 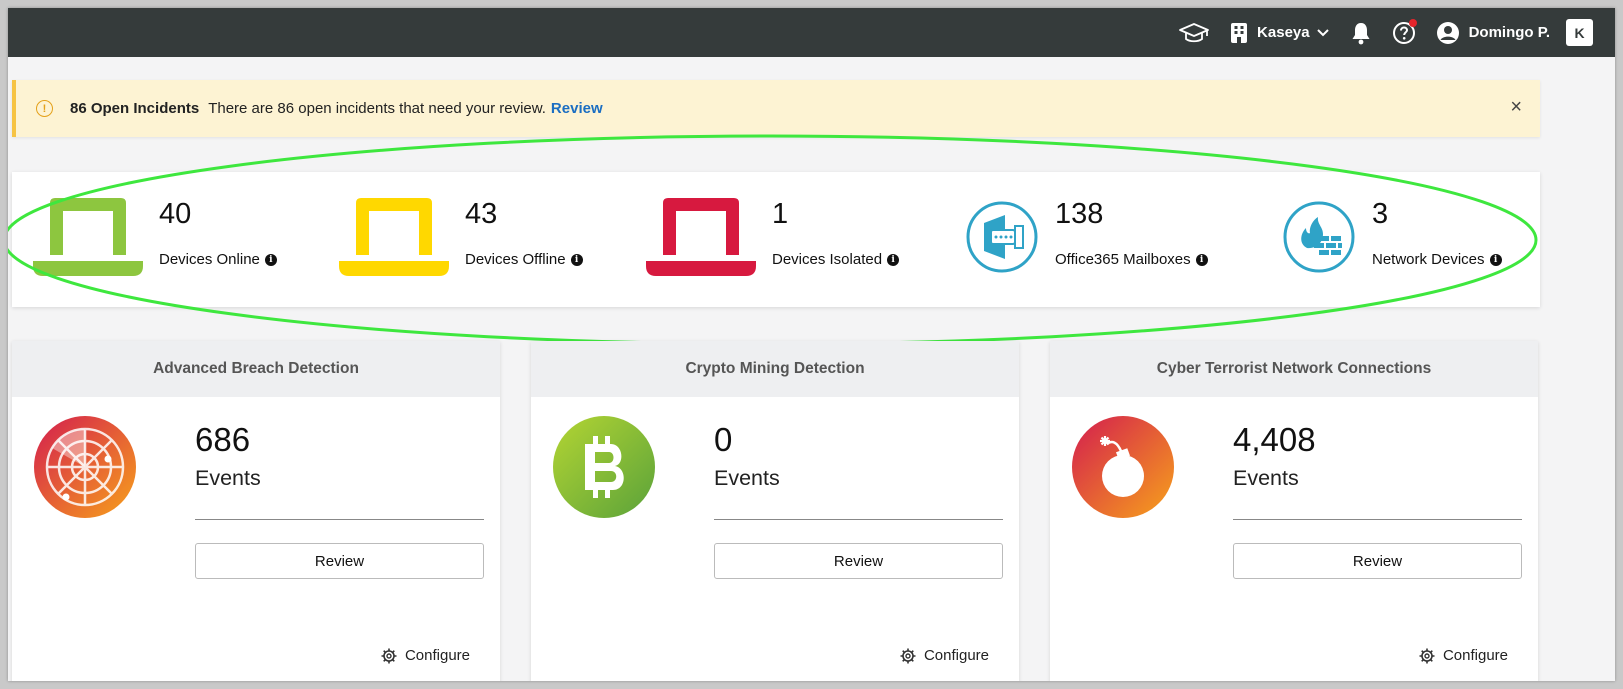 What do you see at coordinates (1123, 467) in the screenshot?
I see `bomb-icon` at bounding box center [1123, 467].